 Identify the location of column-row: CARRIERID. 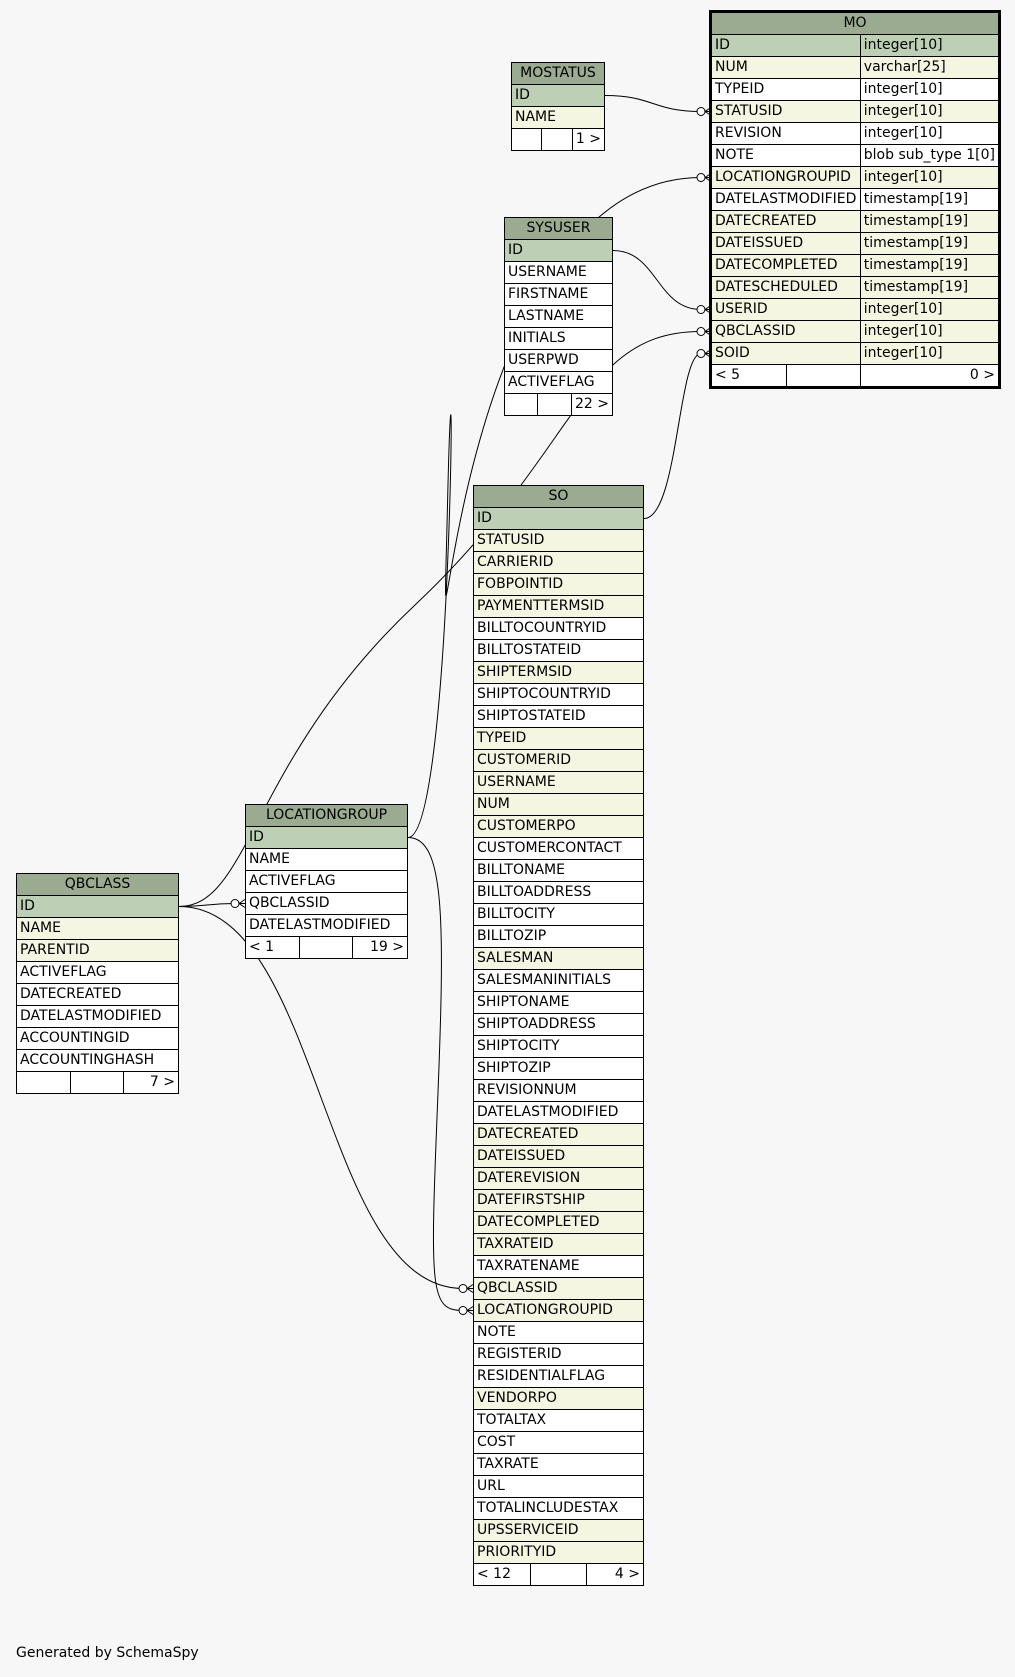
(558, 562).